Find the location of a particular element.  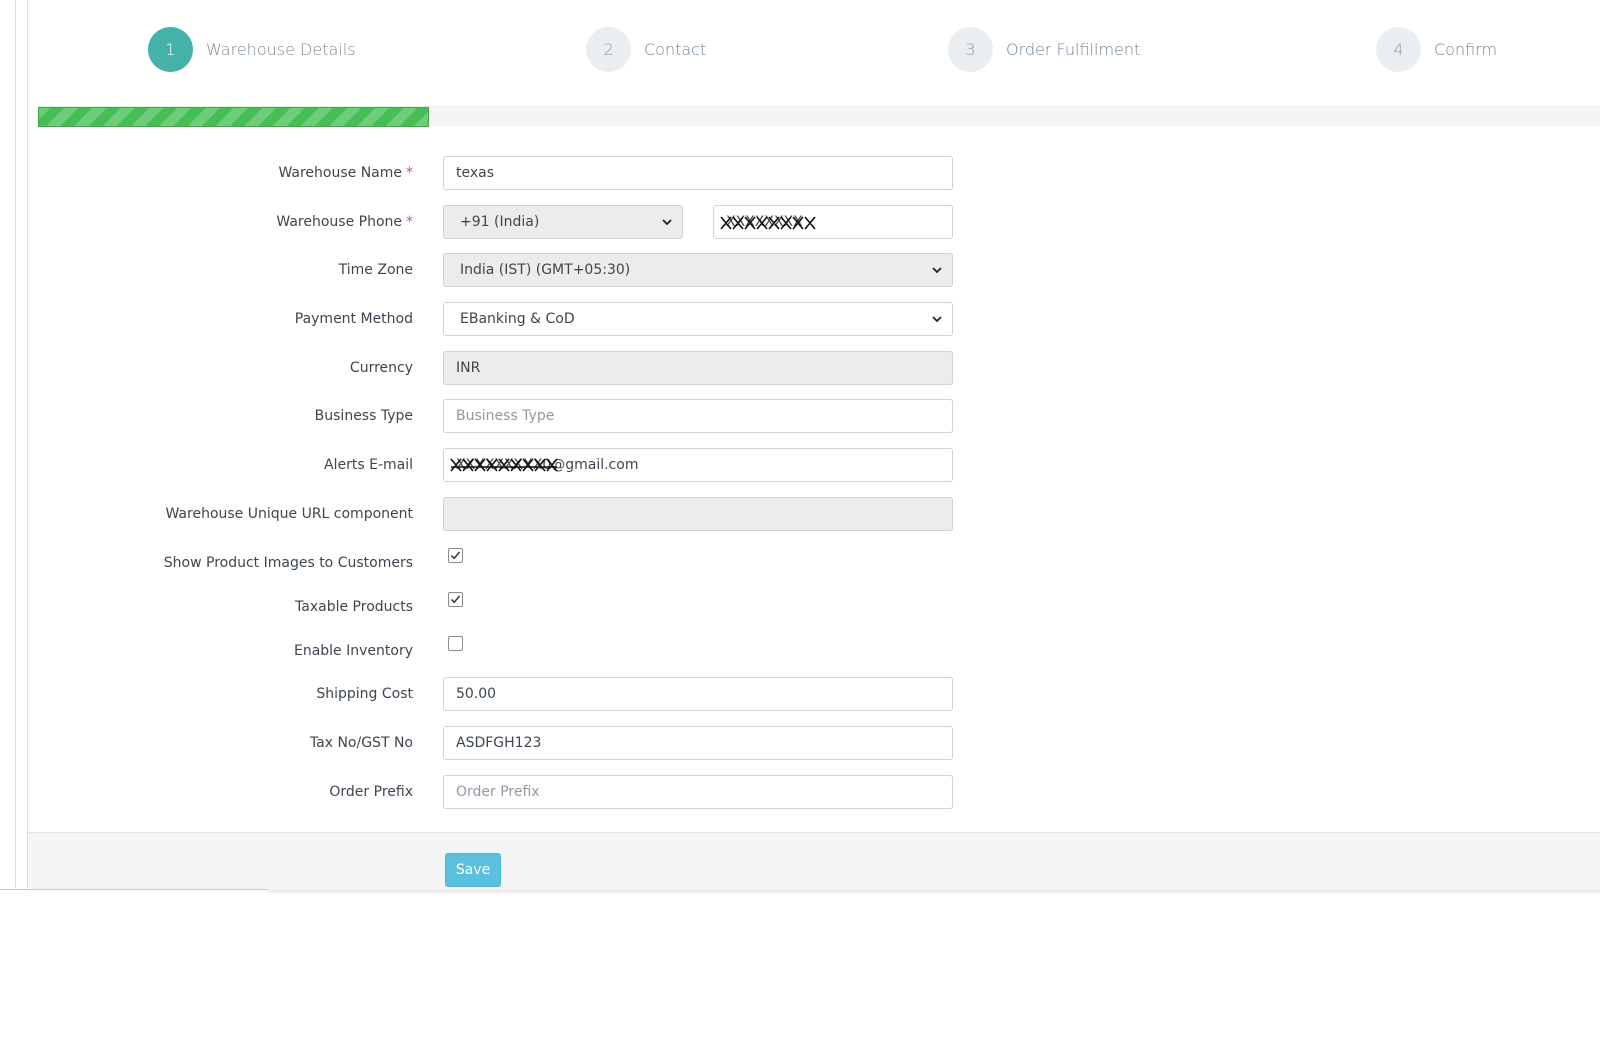

field-label: Business Type is located at coordinates (363, 416).